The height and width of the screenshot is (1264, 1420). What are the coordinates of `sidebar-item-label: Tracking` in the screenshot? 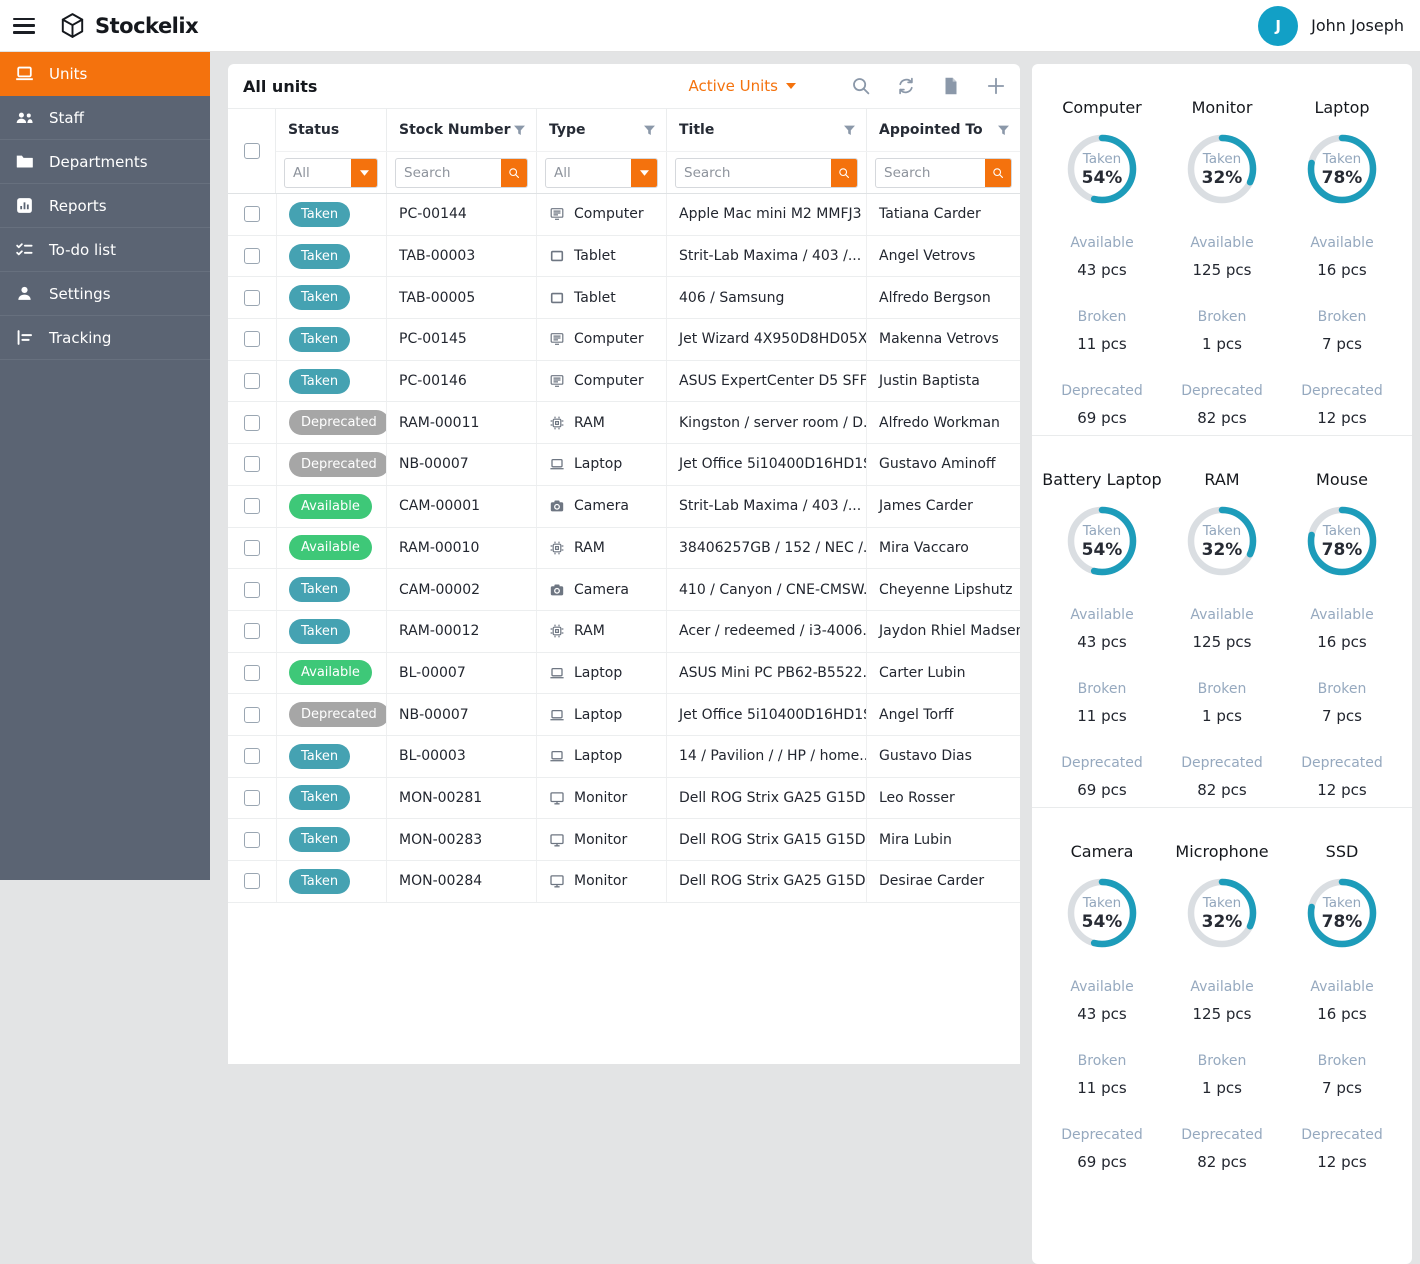 It's located at (80, 337).